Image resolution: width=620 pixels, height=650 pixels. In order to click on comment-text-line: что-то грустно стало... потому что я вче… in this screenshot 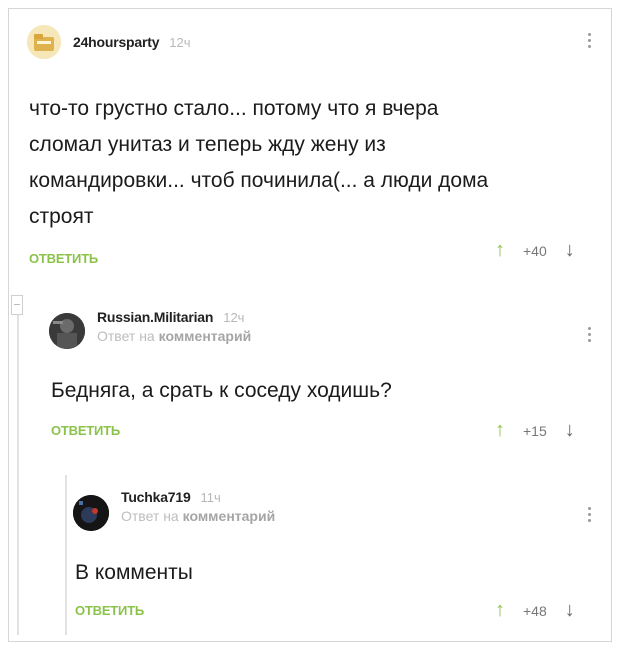, I will do `click(234, 108)`.